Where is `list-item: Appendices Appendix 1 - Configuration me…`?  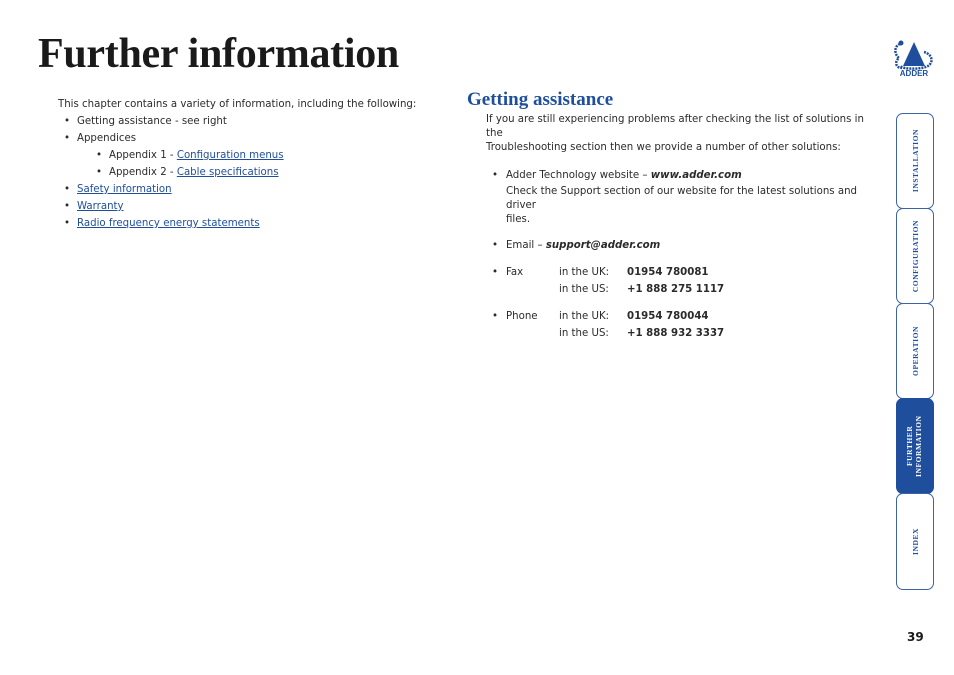 list-item: Appendices Appendix 1 - Configuration me… is located at coordinates (240, 155).